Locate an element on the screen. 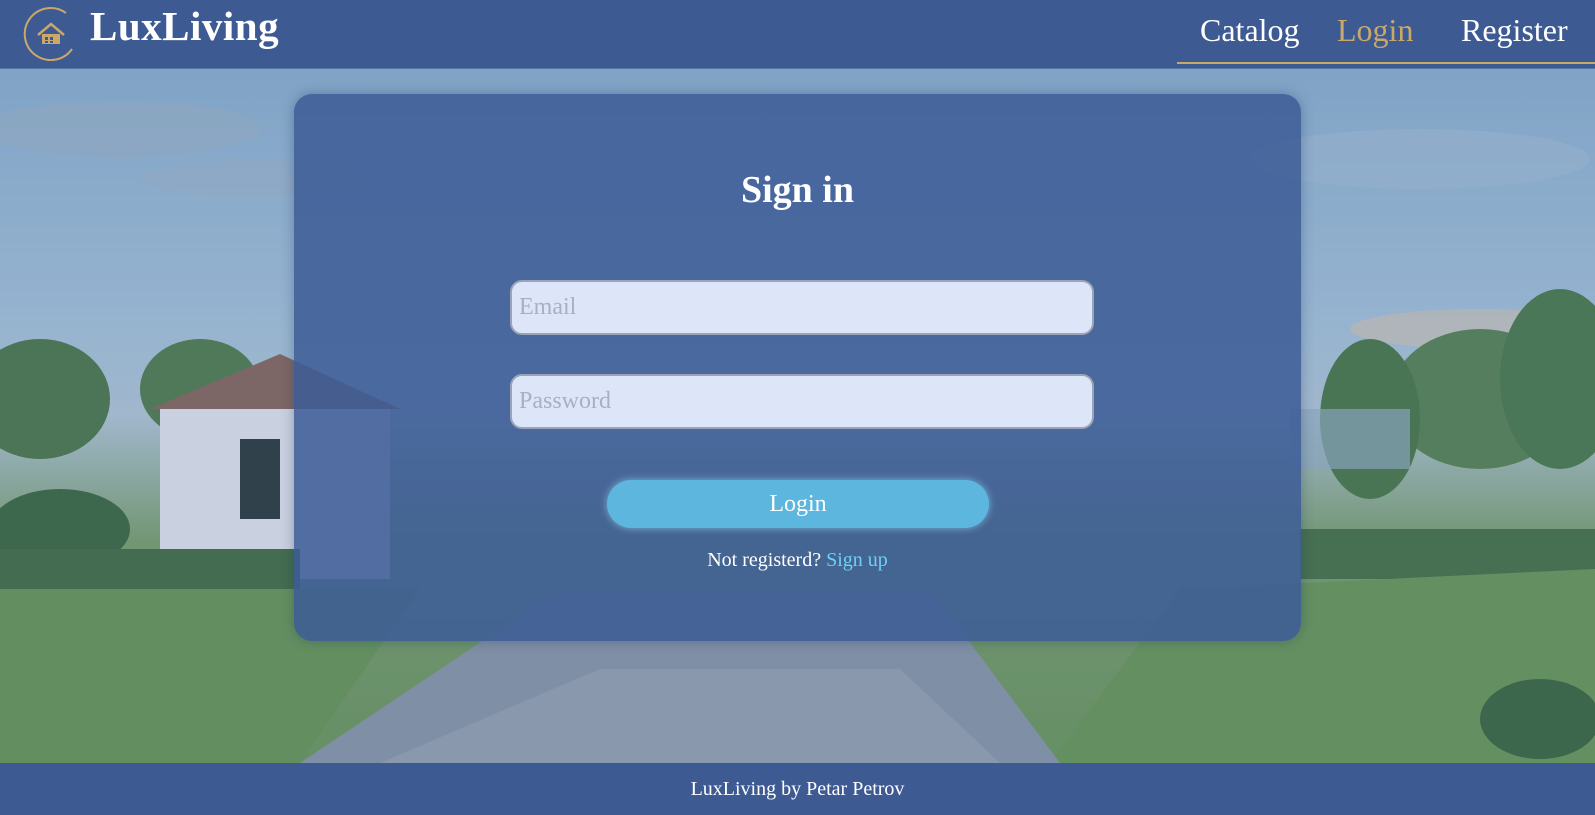  nav-register: Register is located at coordinates (1514, 30).